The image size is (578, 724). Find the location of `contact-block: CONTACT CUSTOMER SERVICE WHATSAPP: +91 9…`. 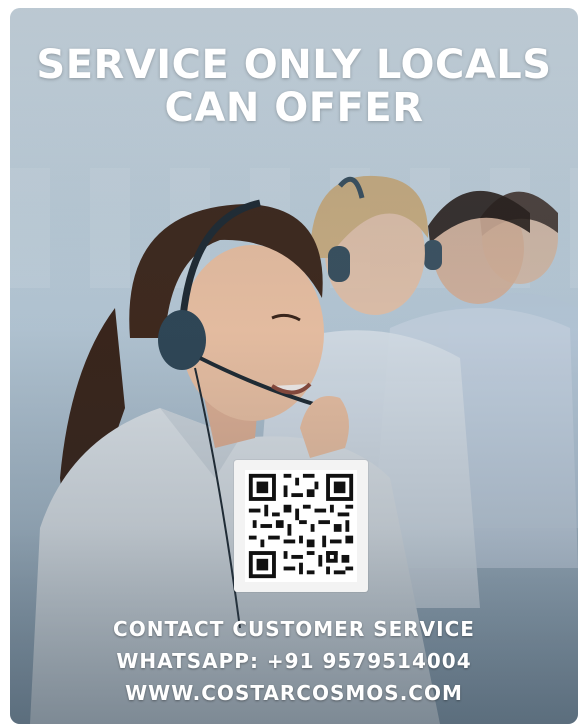

contact-block: CONTACT CUSTOMER SERVICE WHATSAPP: +91 9… is located at coordinates (294, 661).